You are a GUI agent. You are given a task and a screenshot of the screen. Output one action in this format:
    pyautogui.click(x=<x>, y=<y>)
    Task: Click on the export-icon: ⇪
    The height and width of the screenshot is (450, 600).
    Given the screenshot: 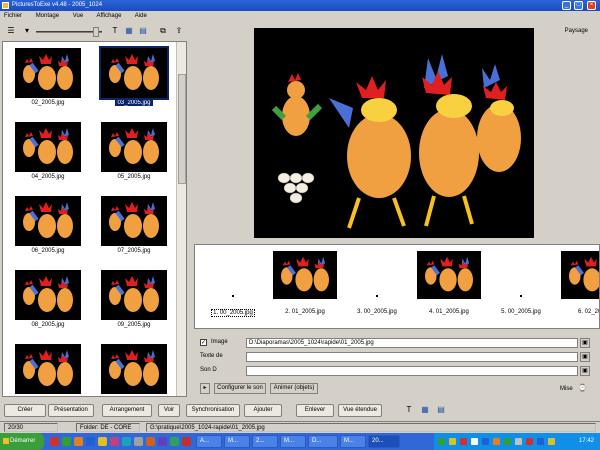 What is the action you would take?
    pyautogui.click(x=179, y=31)
    